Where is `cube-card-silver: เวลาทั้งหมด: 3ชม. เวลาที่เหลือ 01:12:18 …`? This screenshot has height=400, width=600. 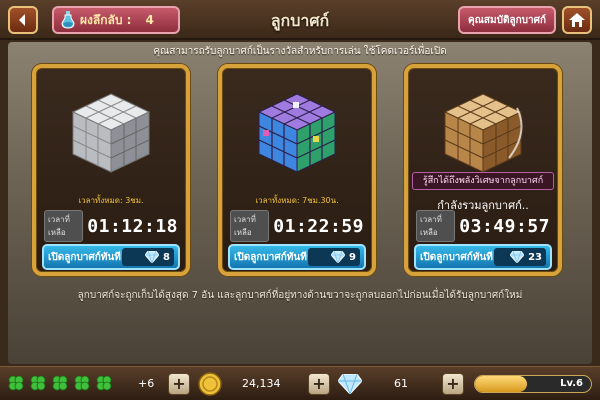
cube-card-silver: เวลาทั้งหมด: 3ชม. เวลาที่เหลือ 01:12:18 … is located at coordinates (111, 170).